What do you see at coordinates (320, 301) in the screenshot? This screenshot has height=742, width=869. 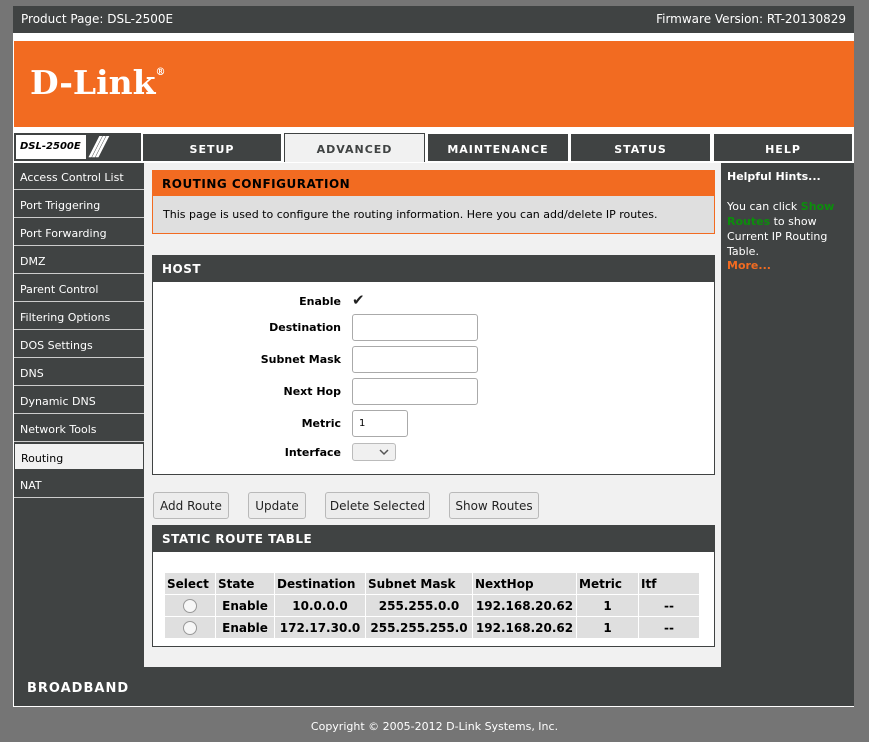 I see `enable-label: Enable` at bounding box center [320, 301].